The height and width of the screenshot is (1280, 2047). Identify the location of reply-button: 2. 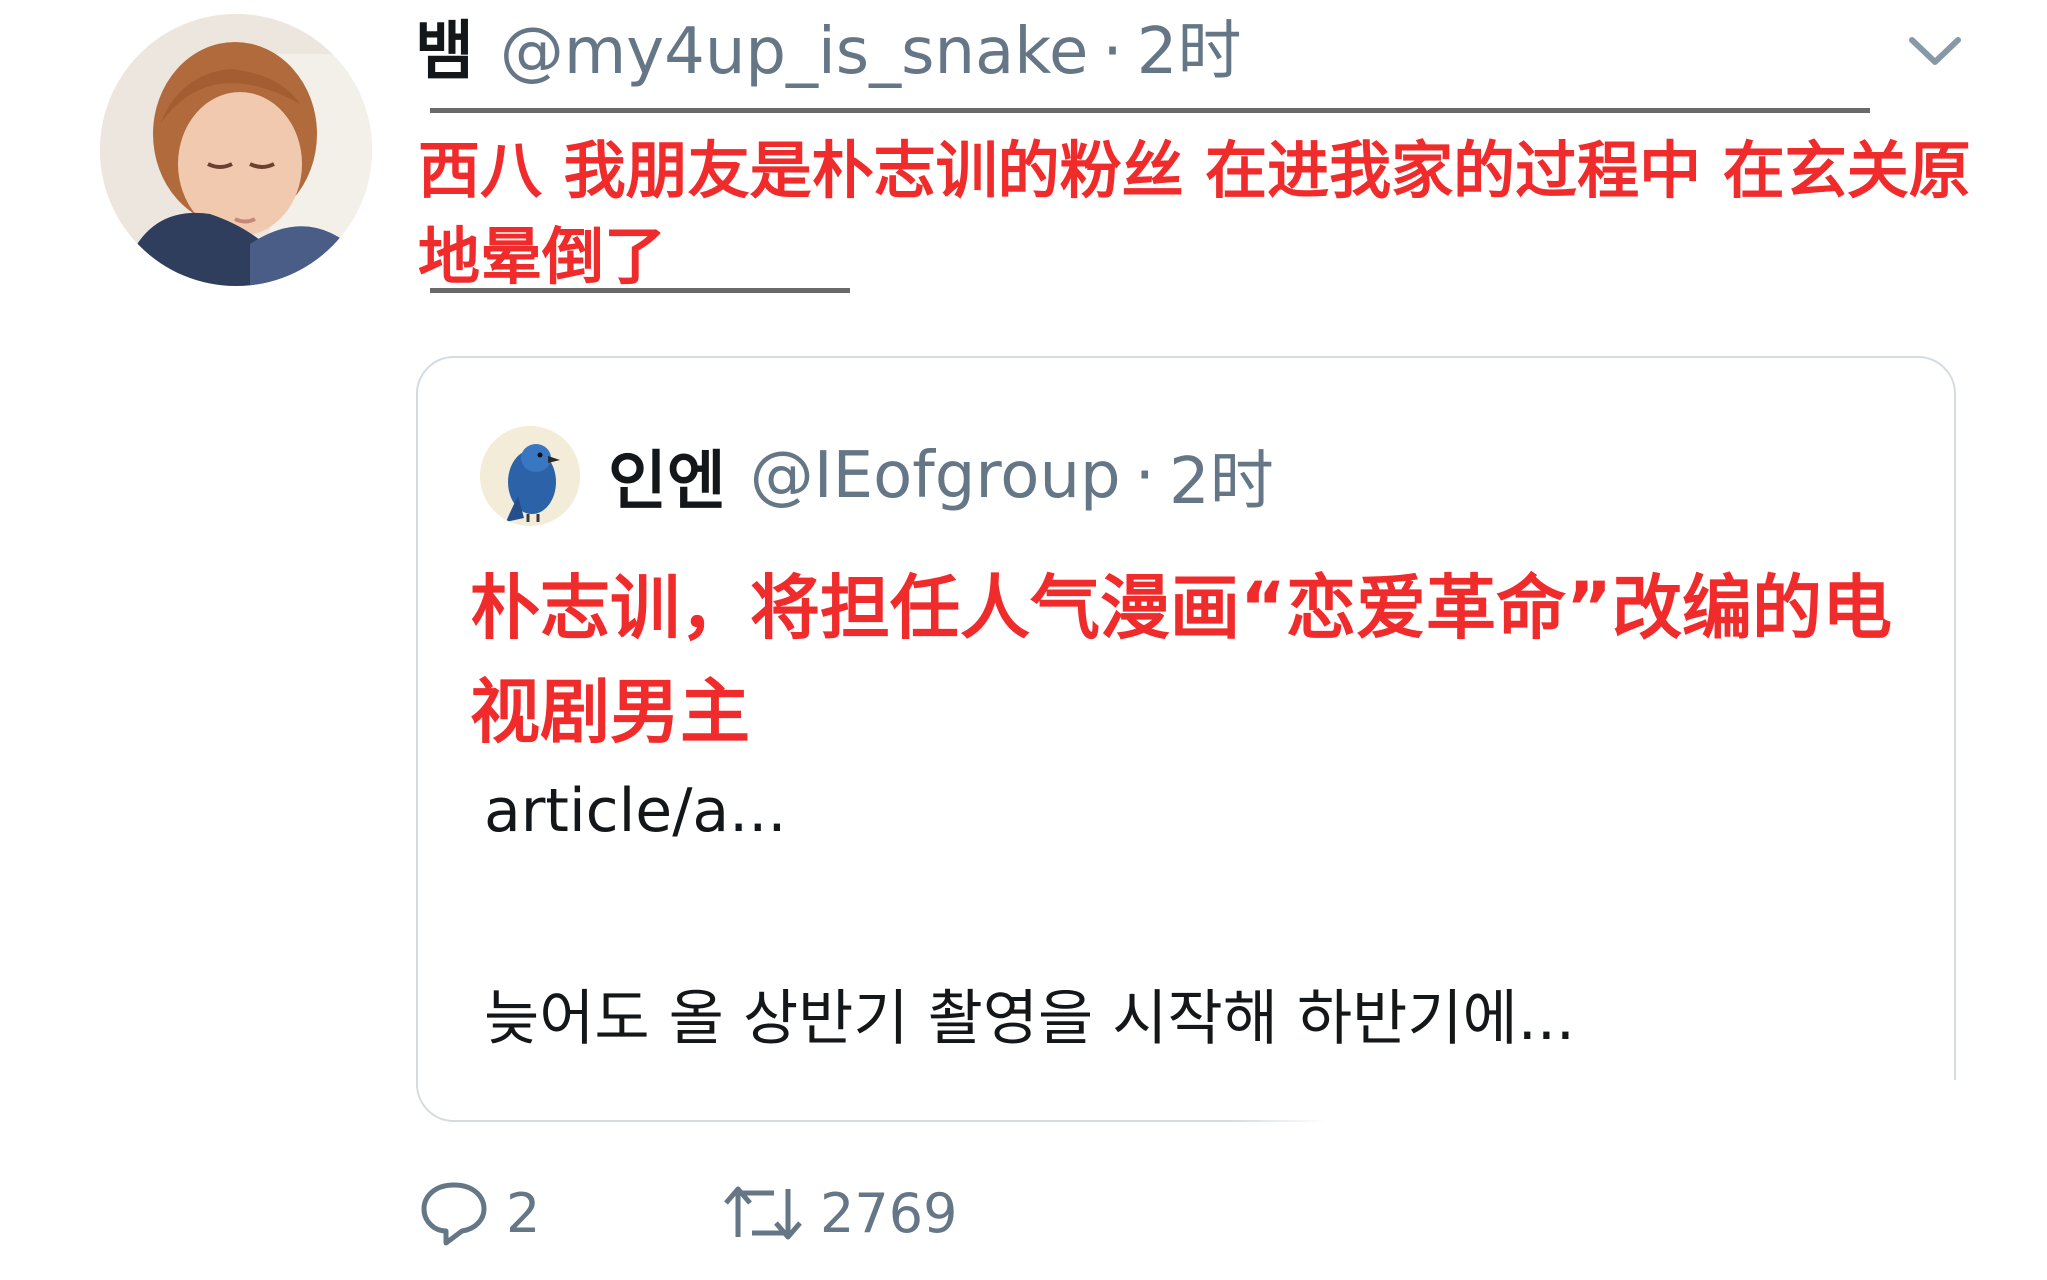
(478, 1213).